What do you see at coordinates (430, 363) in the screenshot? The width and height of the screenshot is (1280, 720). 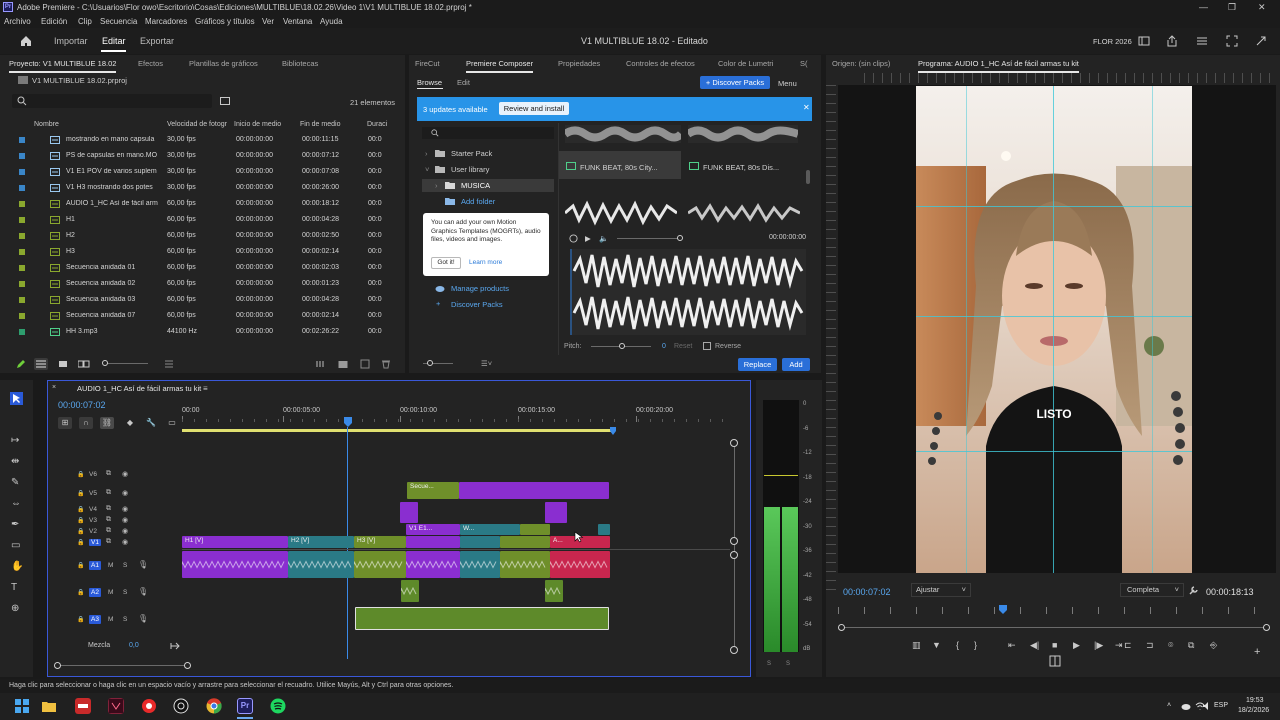 I see `thumb-size-handle` at bounding box center [430, 363].